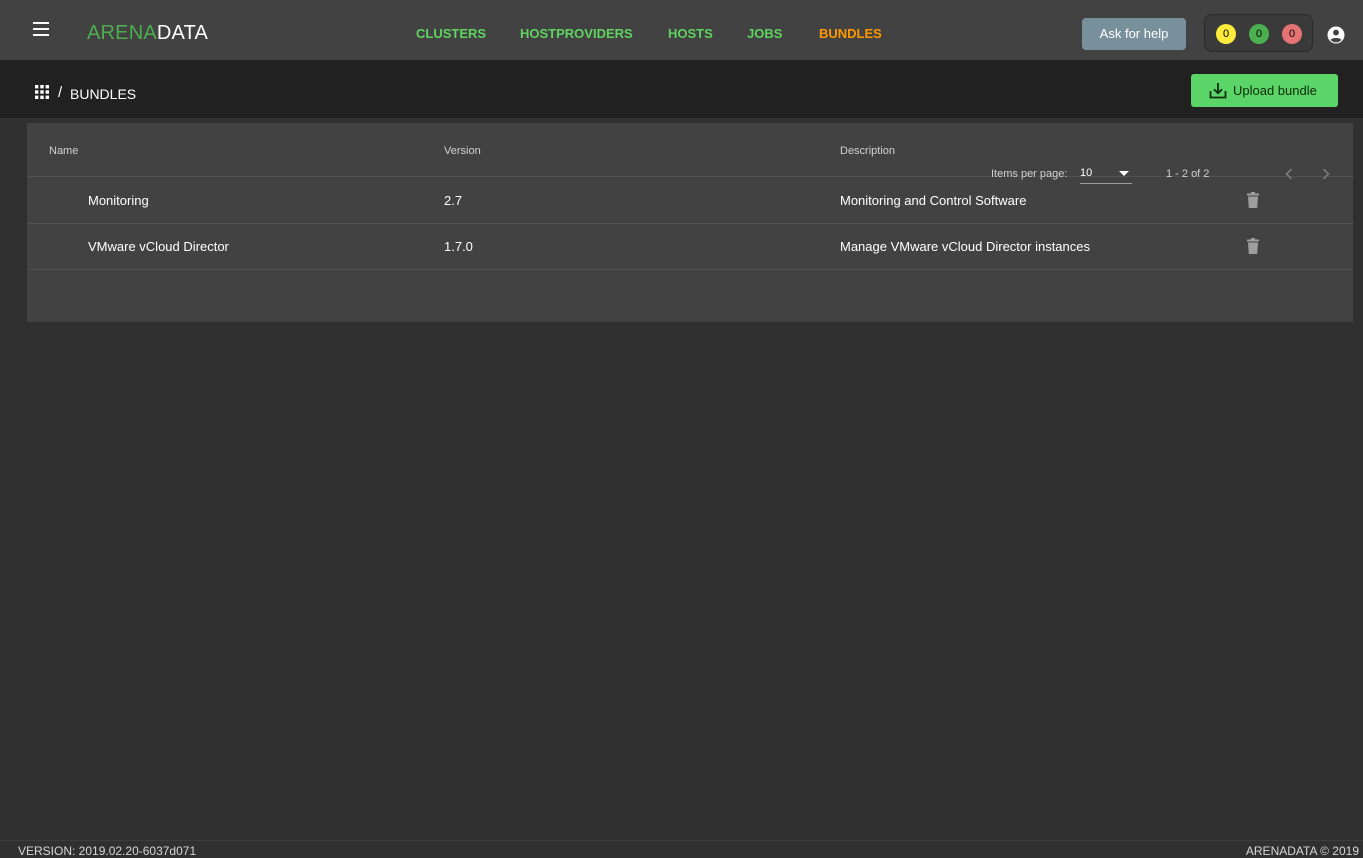 The width and height of the screenshot is (1363, 858). What do you see at coordinates (158, 246) in the screenshot?
I see `bundle-name: VMware vCloud Director` at bounding box center [158, 246].